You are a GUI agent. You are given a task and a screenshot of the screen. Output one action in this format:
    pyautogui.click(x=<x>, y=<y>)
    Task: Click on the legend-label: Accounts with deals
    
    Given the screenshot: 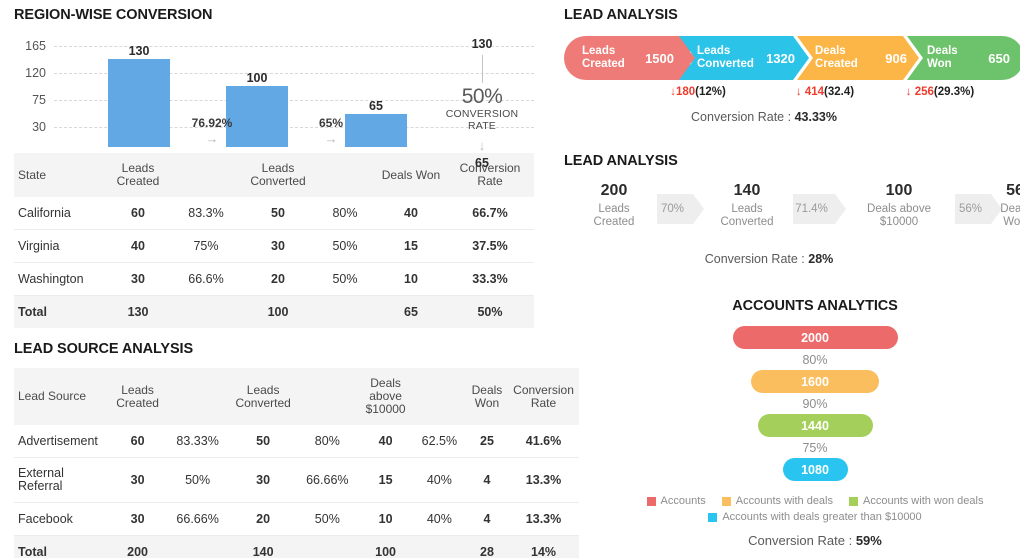 What is the action you would take?
    pyautogui.click(x=784, y=501)
    